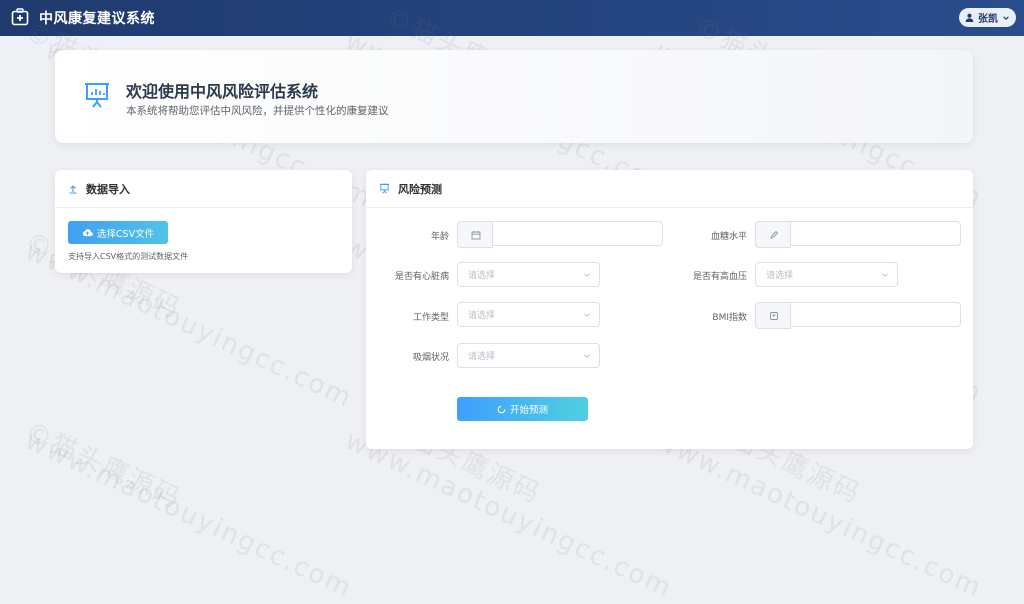 This screenshot has width=1024, height=604. I want to click on presentation-icon, so click(384, 188).